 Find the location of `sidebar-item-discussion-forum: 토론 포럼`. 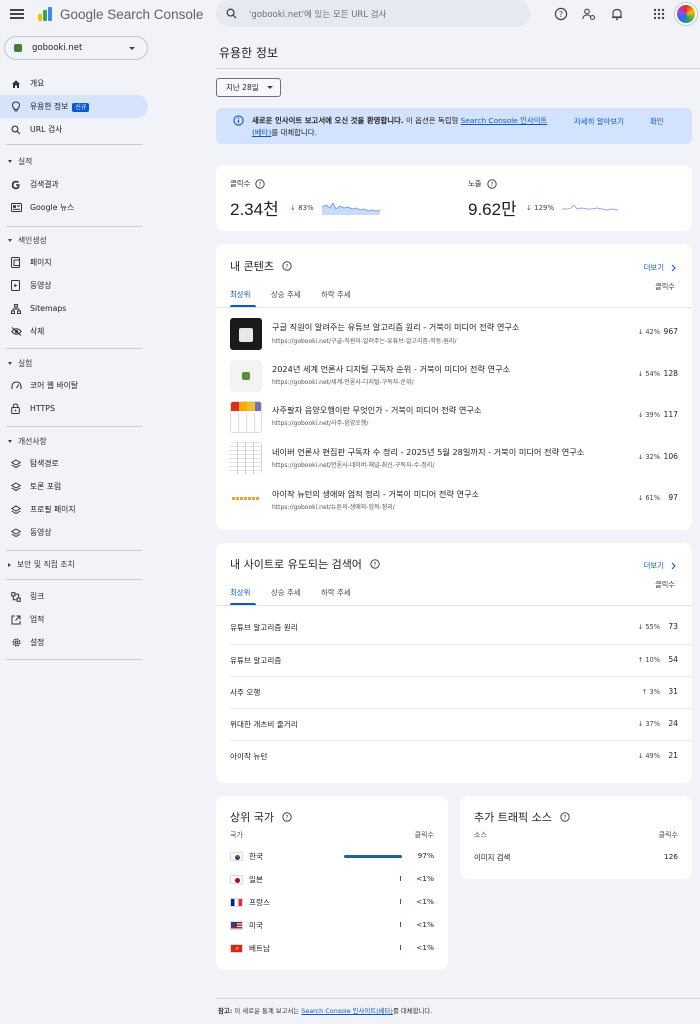

sidebar-item-discussion-forum: 토론 포럼 is located at coordinates (74, 486).